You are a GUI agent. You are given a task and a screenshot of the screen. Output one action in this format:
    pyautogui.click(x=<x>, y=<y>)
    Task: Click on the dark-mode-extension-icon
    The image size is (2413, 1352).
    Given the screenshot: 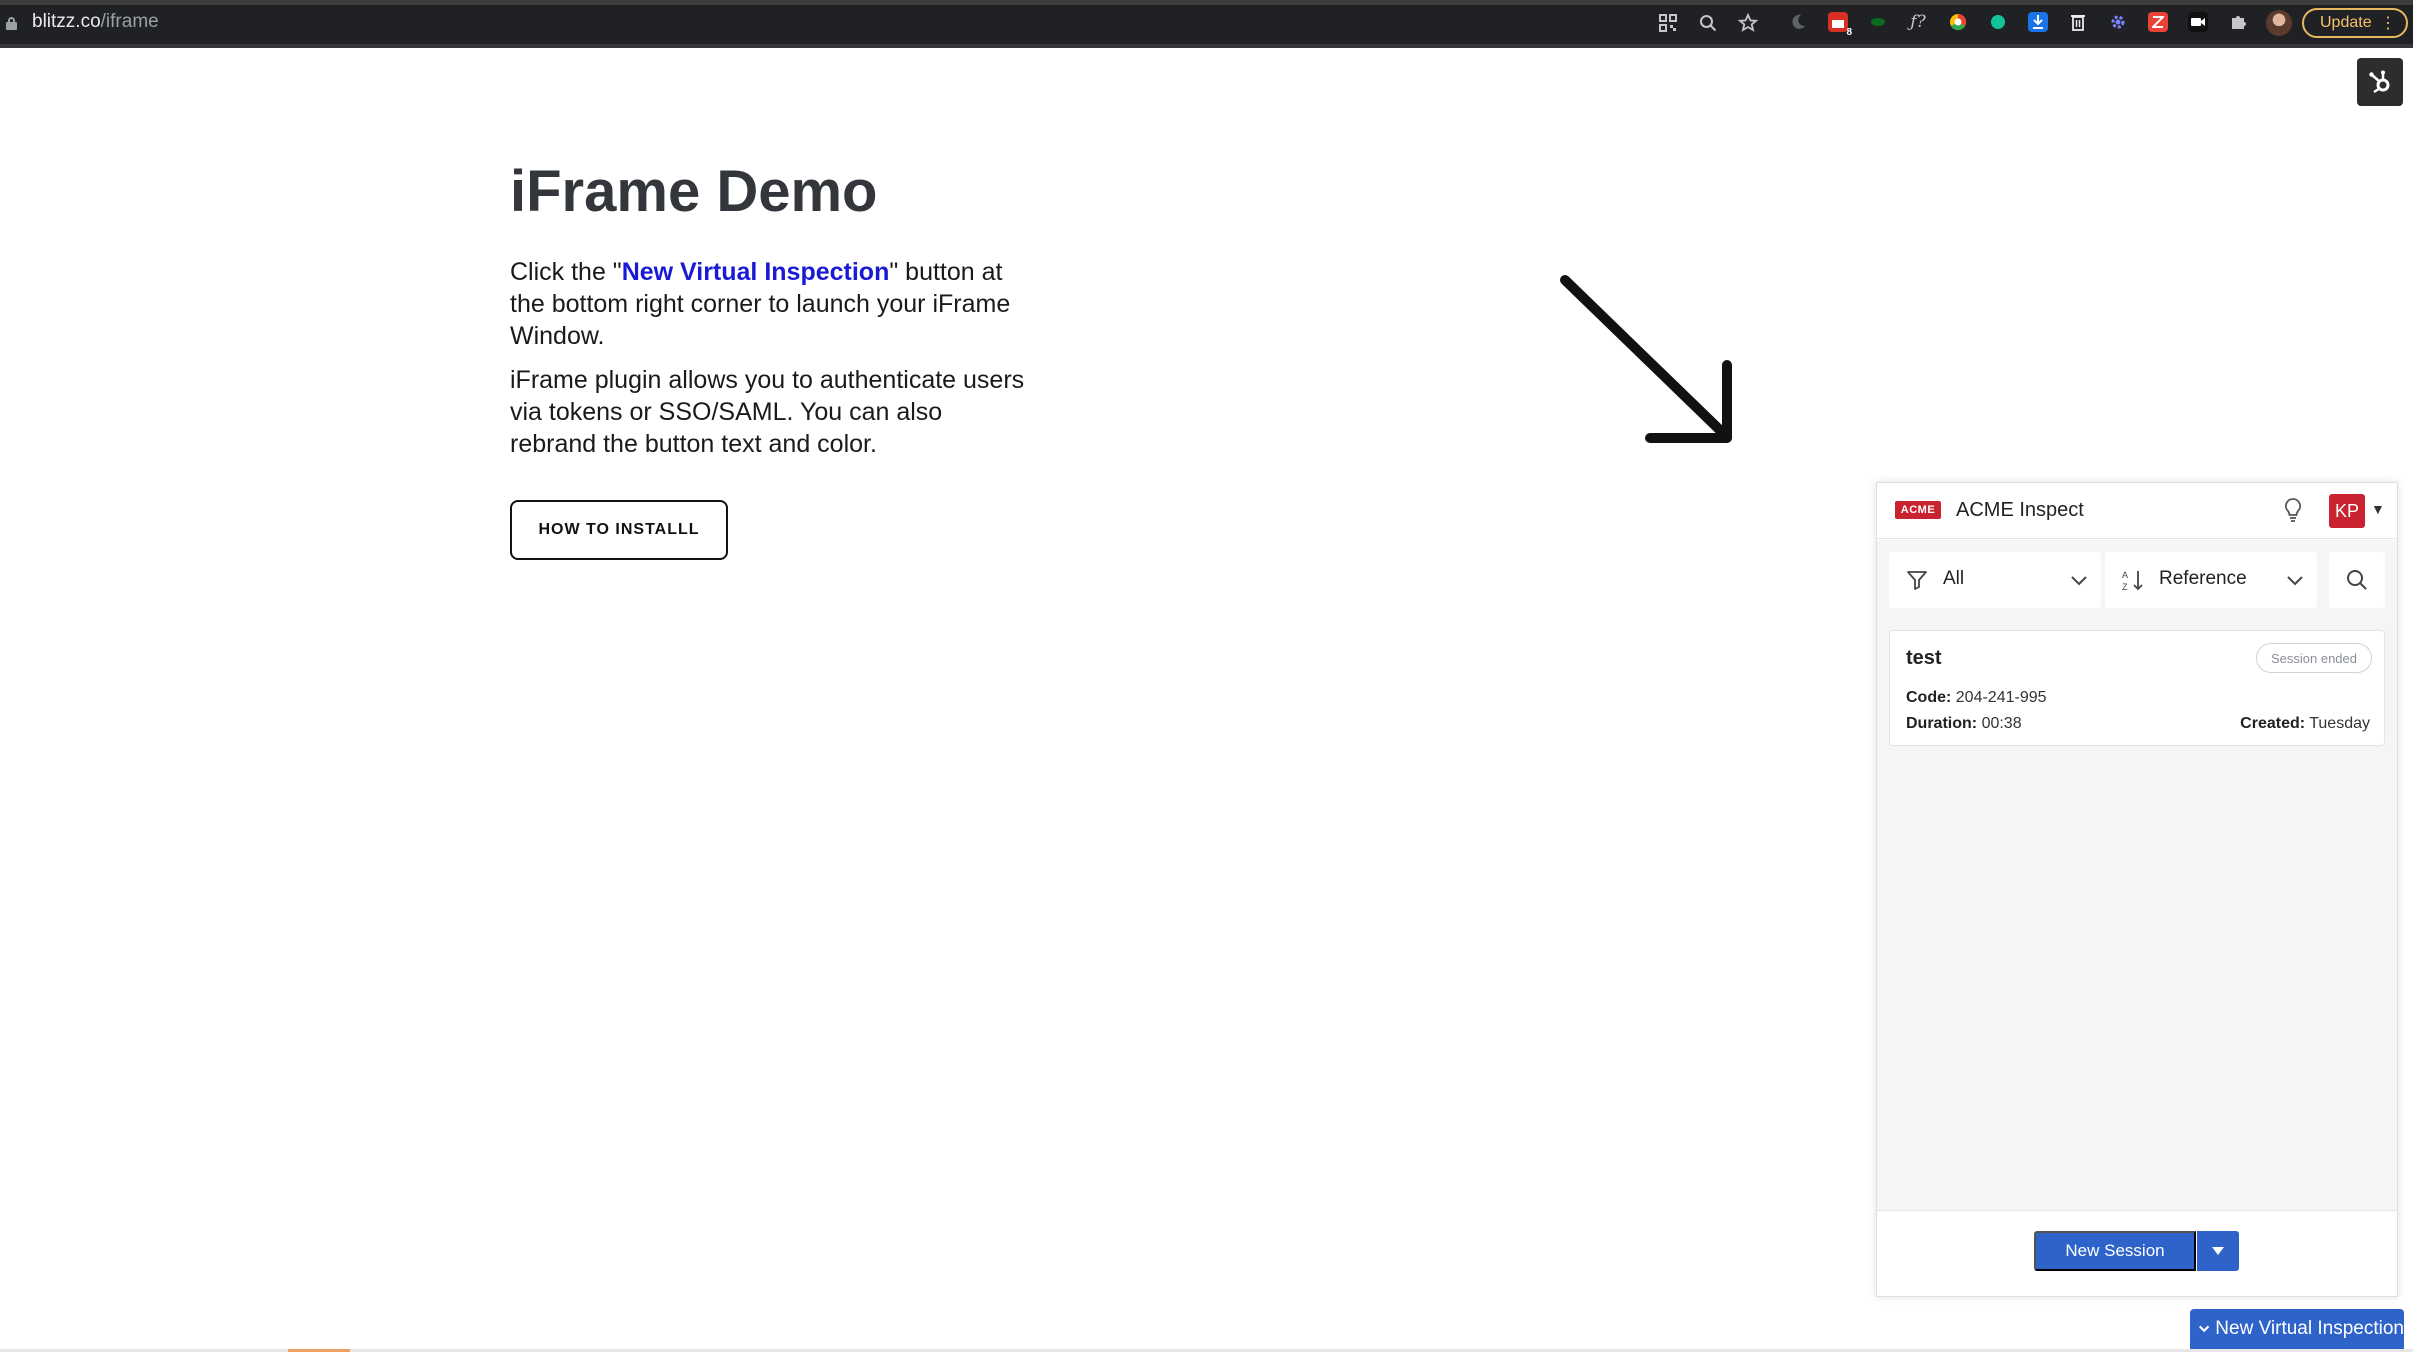 What is the action you would take?
    pyautogui.click(x=1798, y=22)
    